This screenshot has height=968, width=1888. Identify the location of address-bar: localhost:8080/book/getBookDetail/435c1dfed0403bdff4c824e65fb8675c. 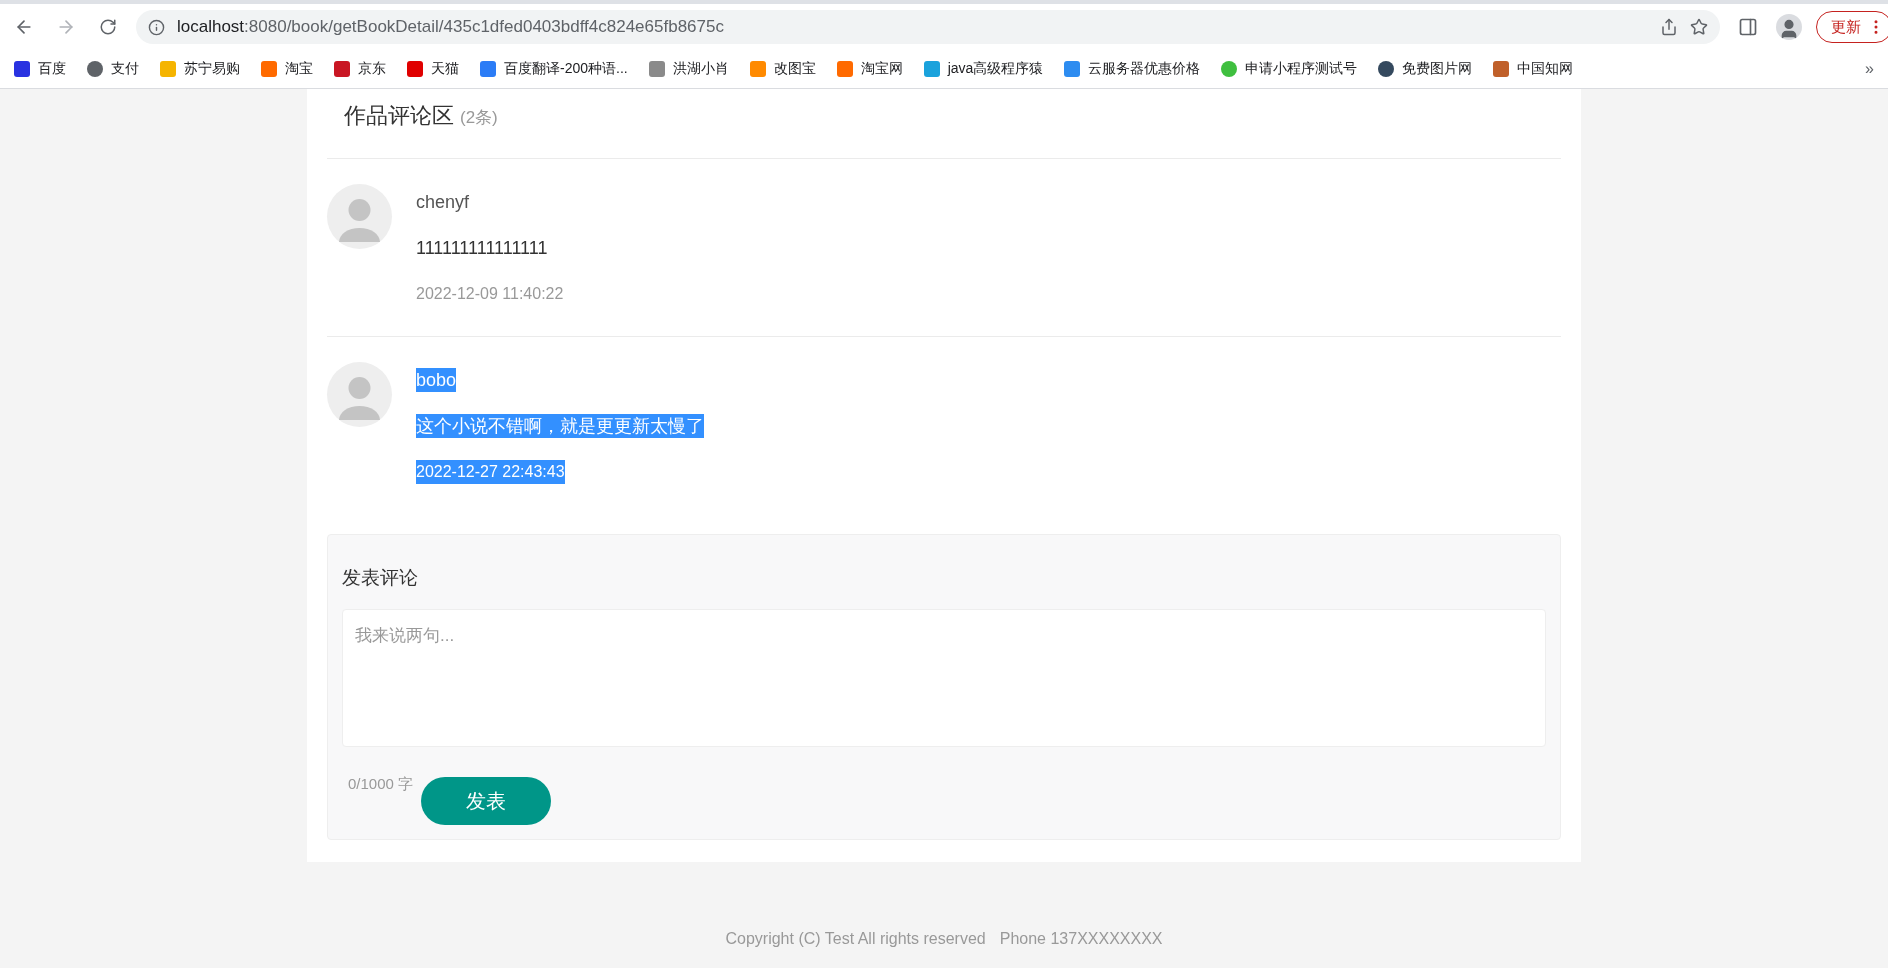
(928, 27).